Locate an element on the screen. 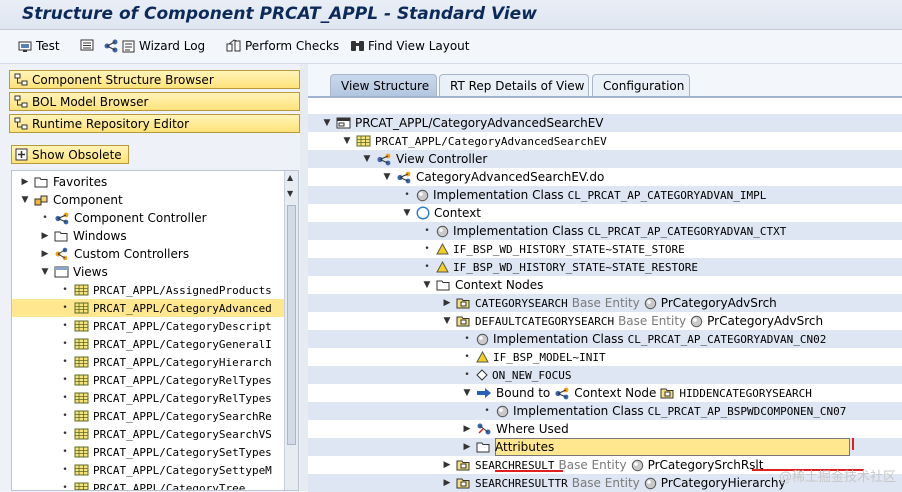  view-icon is located at coordinates (81, 398).